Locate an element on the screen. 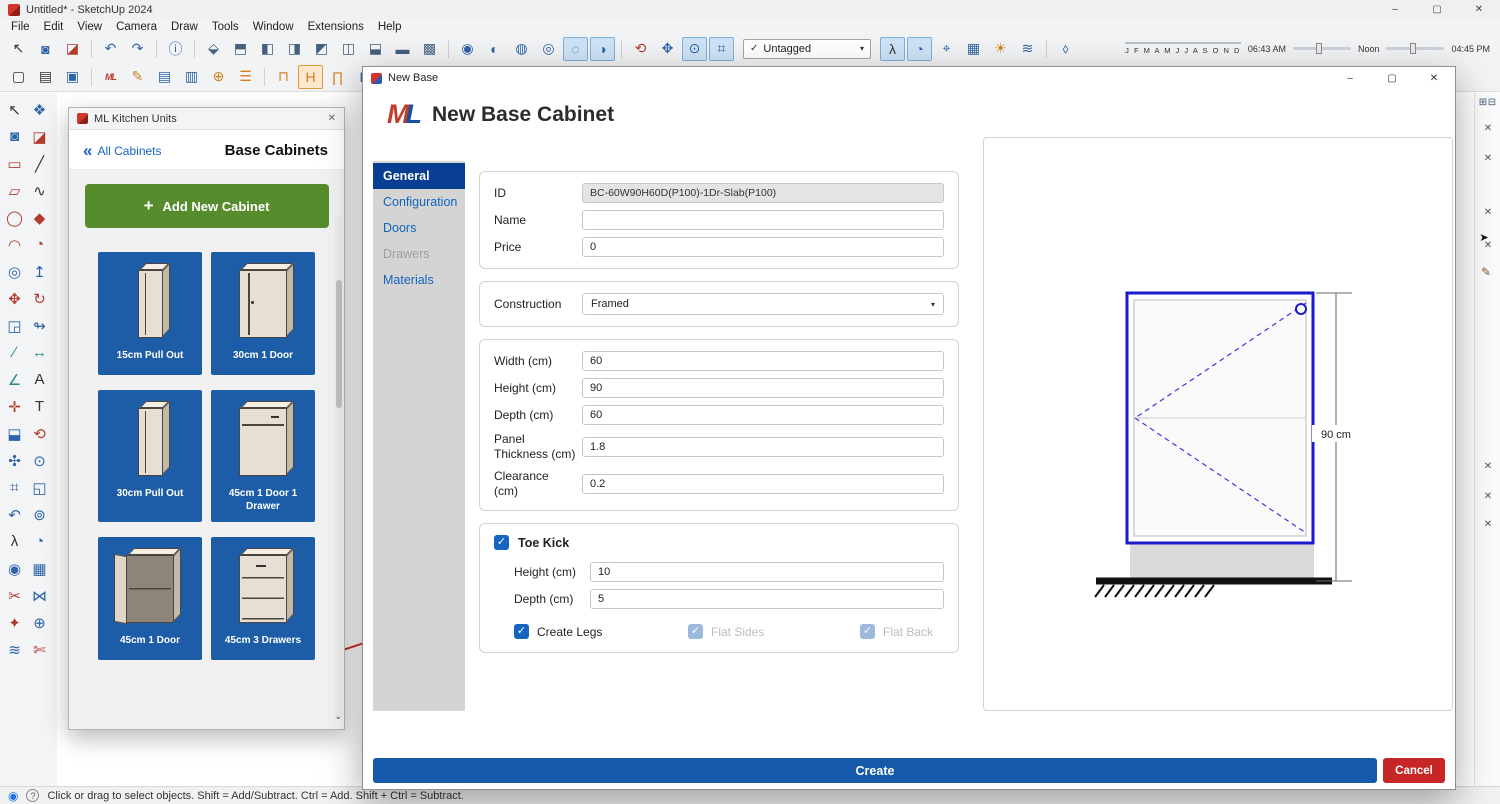 This screenshot has width=1500, height=804. pie-tool-icon: ◔ is located at coordinates (39, 244).